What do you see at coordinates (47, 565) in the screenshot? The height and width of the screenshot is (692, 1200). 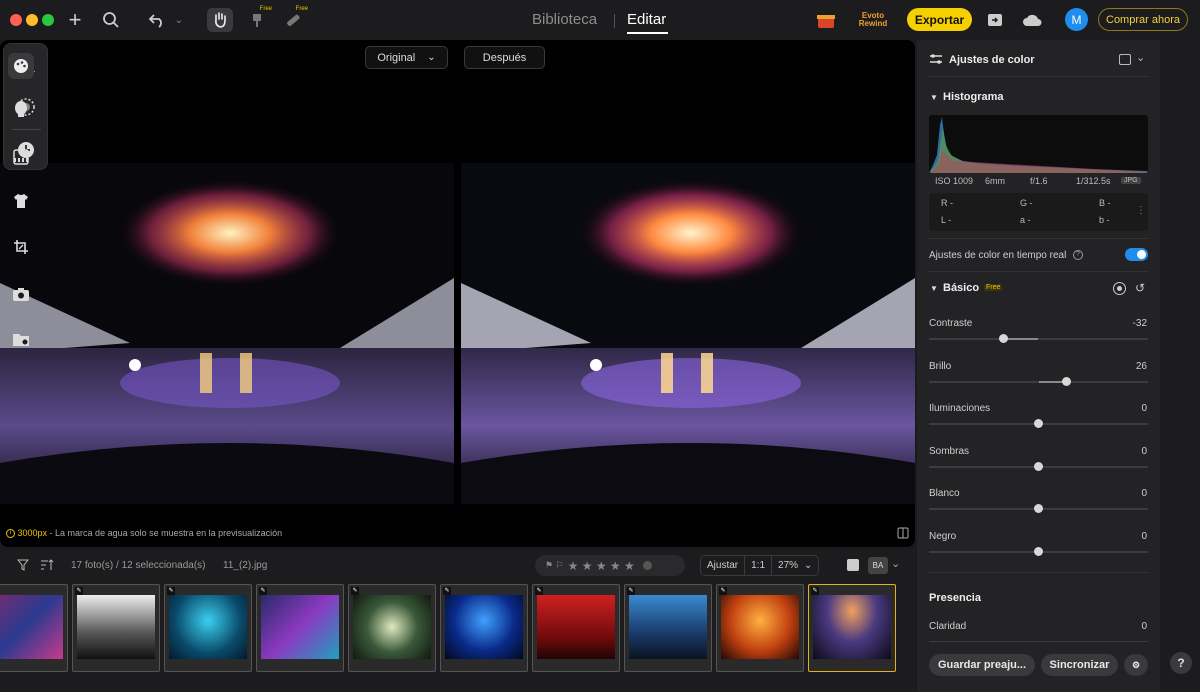 I see `sort-icon` at bounding box center [47, 565].